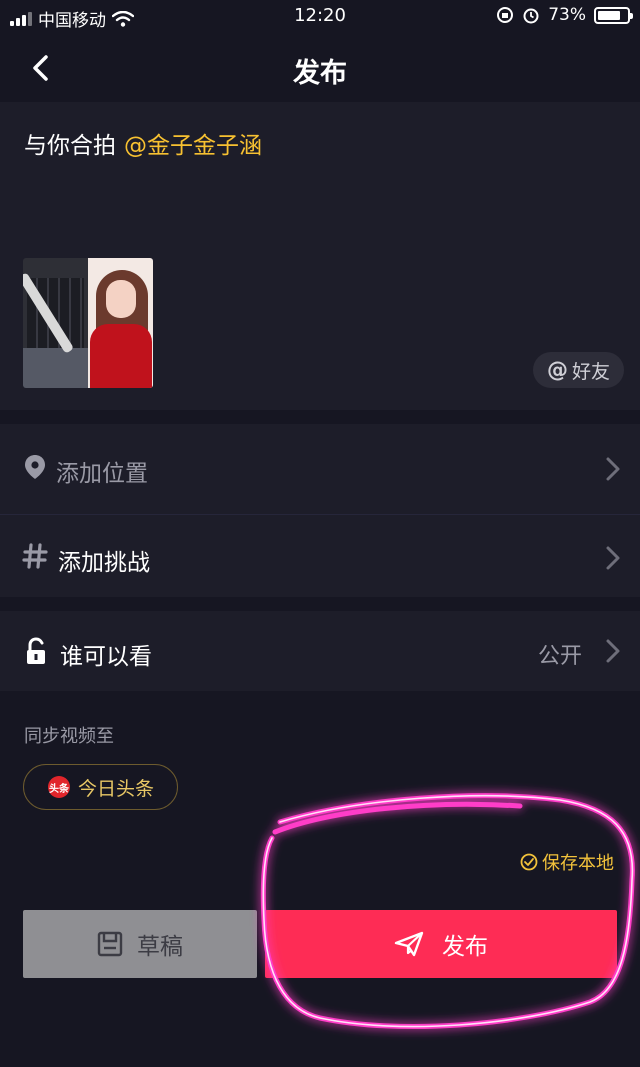 Image resolution: width=640 pixels, height=1067 pixels. What do you see at coordinates (36, 650) in the screenshot?
I see `unlock-icon` at bounding box center [36, 650].